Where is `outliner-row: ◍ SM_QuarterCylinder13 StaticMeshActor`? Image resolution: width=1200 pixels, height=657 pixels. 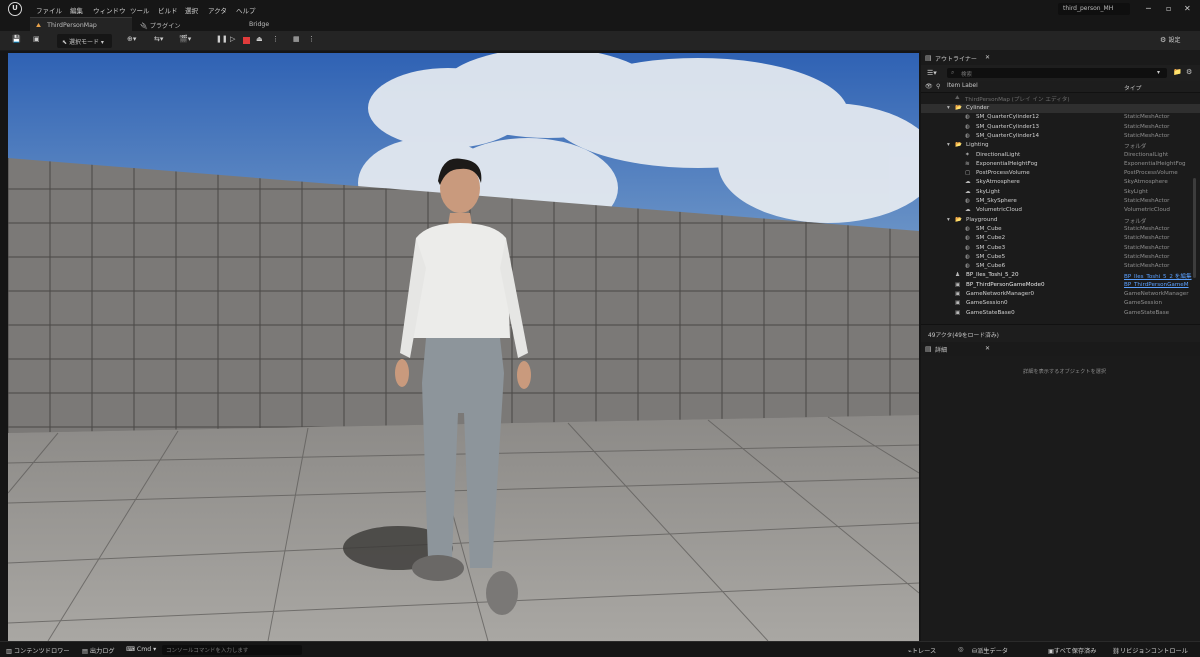
outliner-row: ◍ SM_QuarterCylinder13 StaticMeshActor is located at coordinates (1060, 127).